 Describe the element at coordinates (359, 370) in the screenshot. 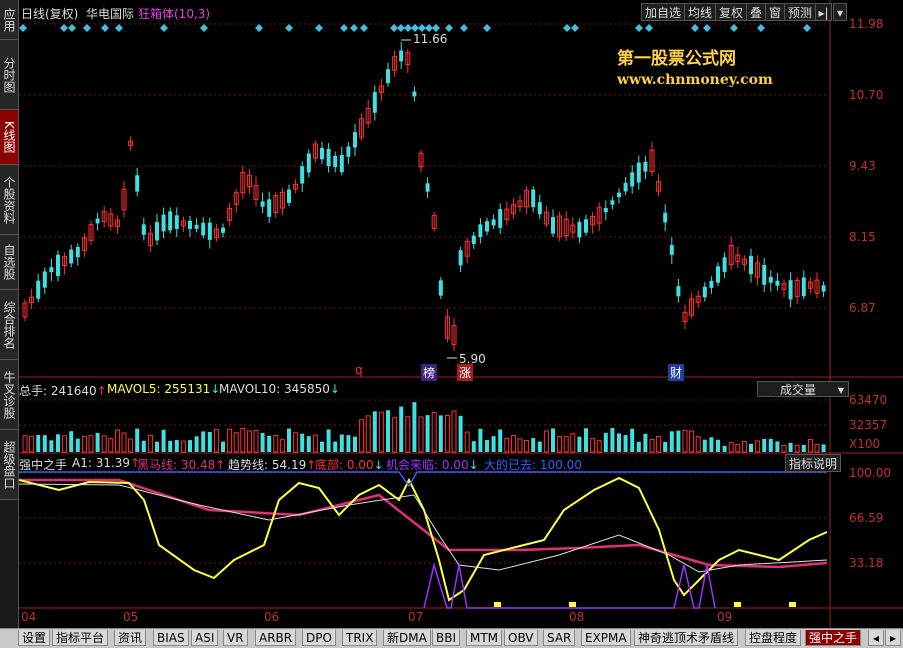

I see `event-marker: q` at that location.